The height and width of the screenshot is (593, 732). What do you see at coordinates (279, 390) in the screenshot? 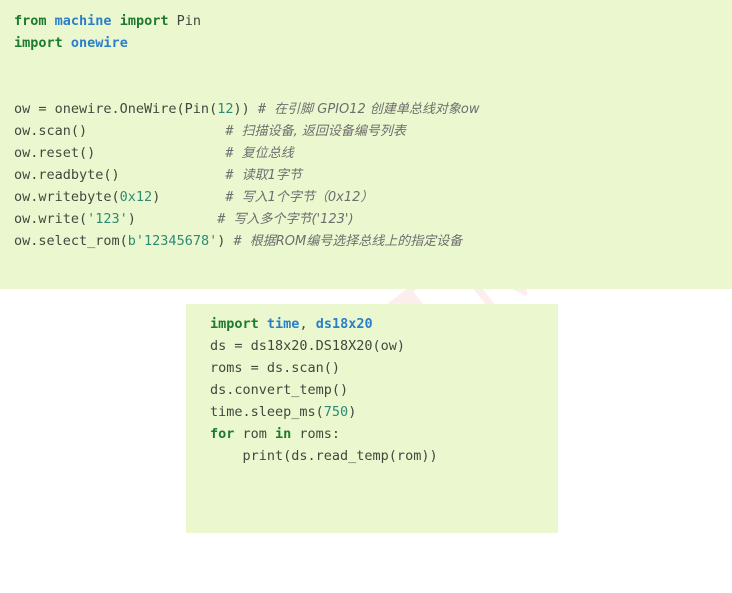
I see `code-token-plain: ds.convert_temp()` at bounding box center [279, 390].